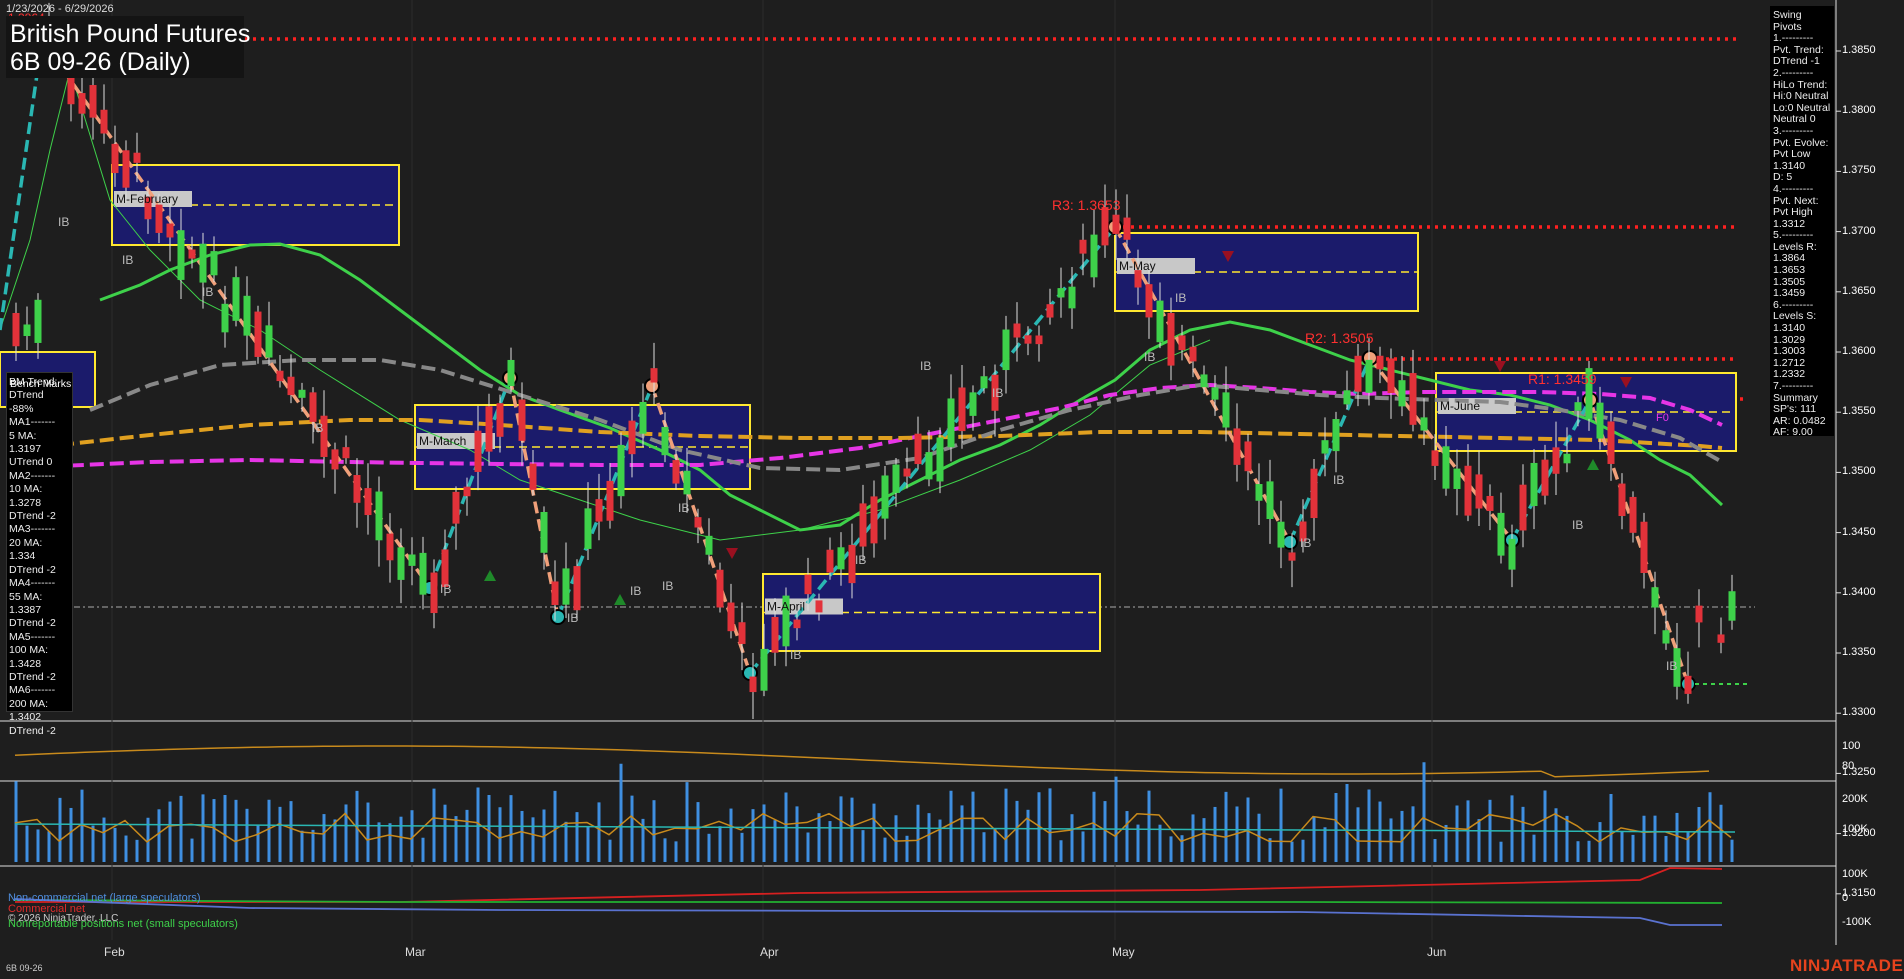  I want to click on benchmark-line: DTrend -2, so click(32, 730).